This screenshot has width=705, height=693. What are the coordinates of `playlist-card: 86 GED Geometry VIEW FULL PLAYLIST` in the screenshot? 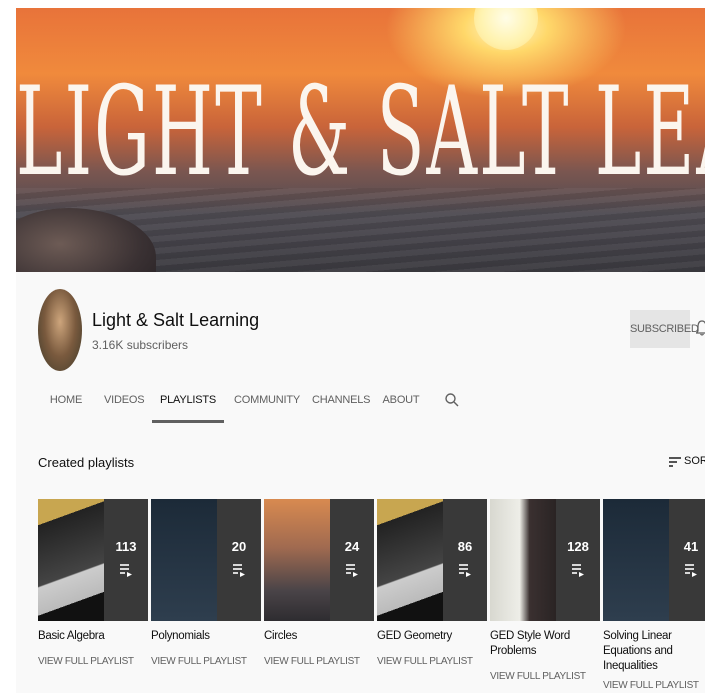 It's located at (432, 583).